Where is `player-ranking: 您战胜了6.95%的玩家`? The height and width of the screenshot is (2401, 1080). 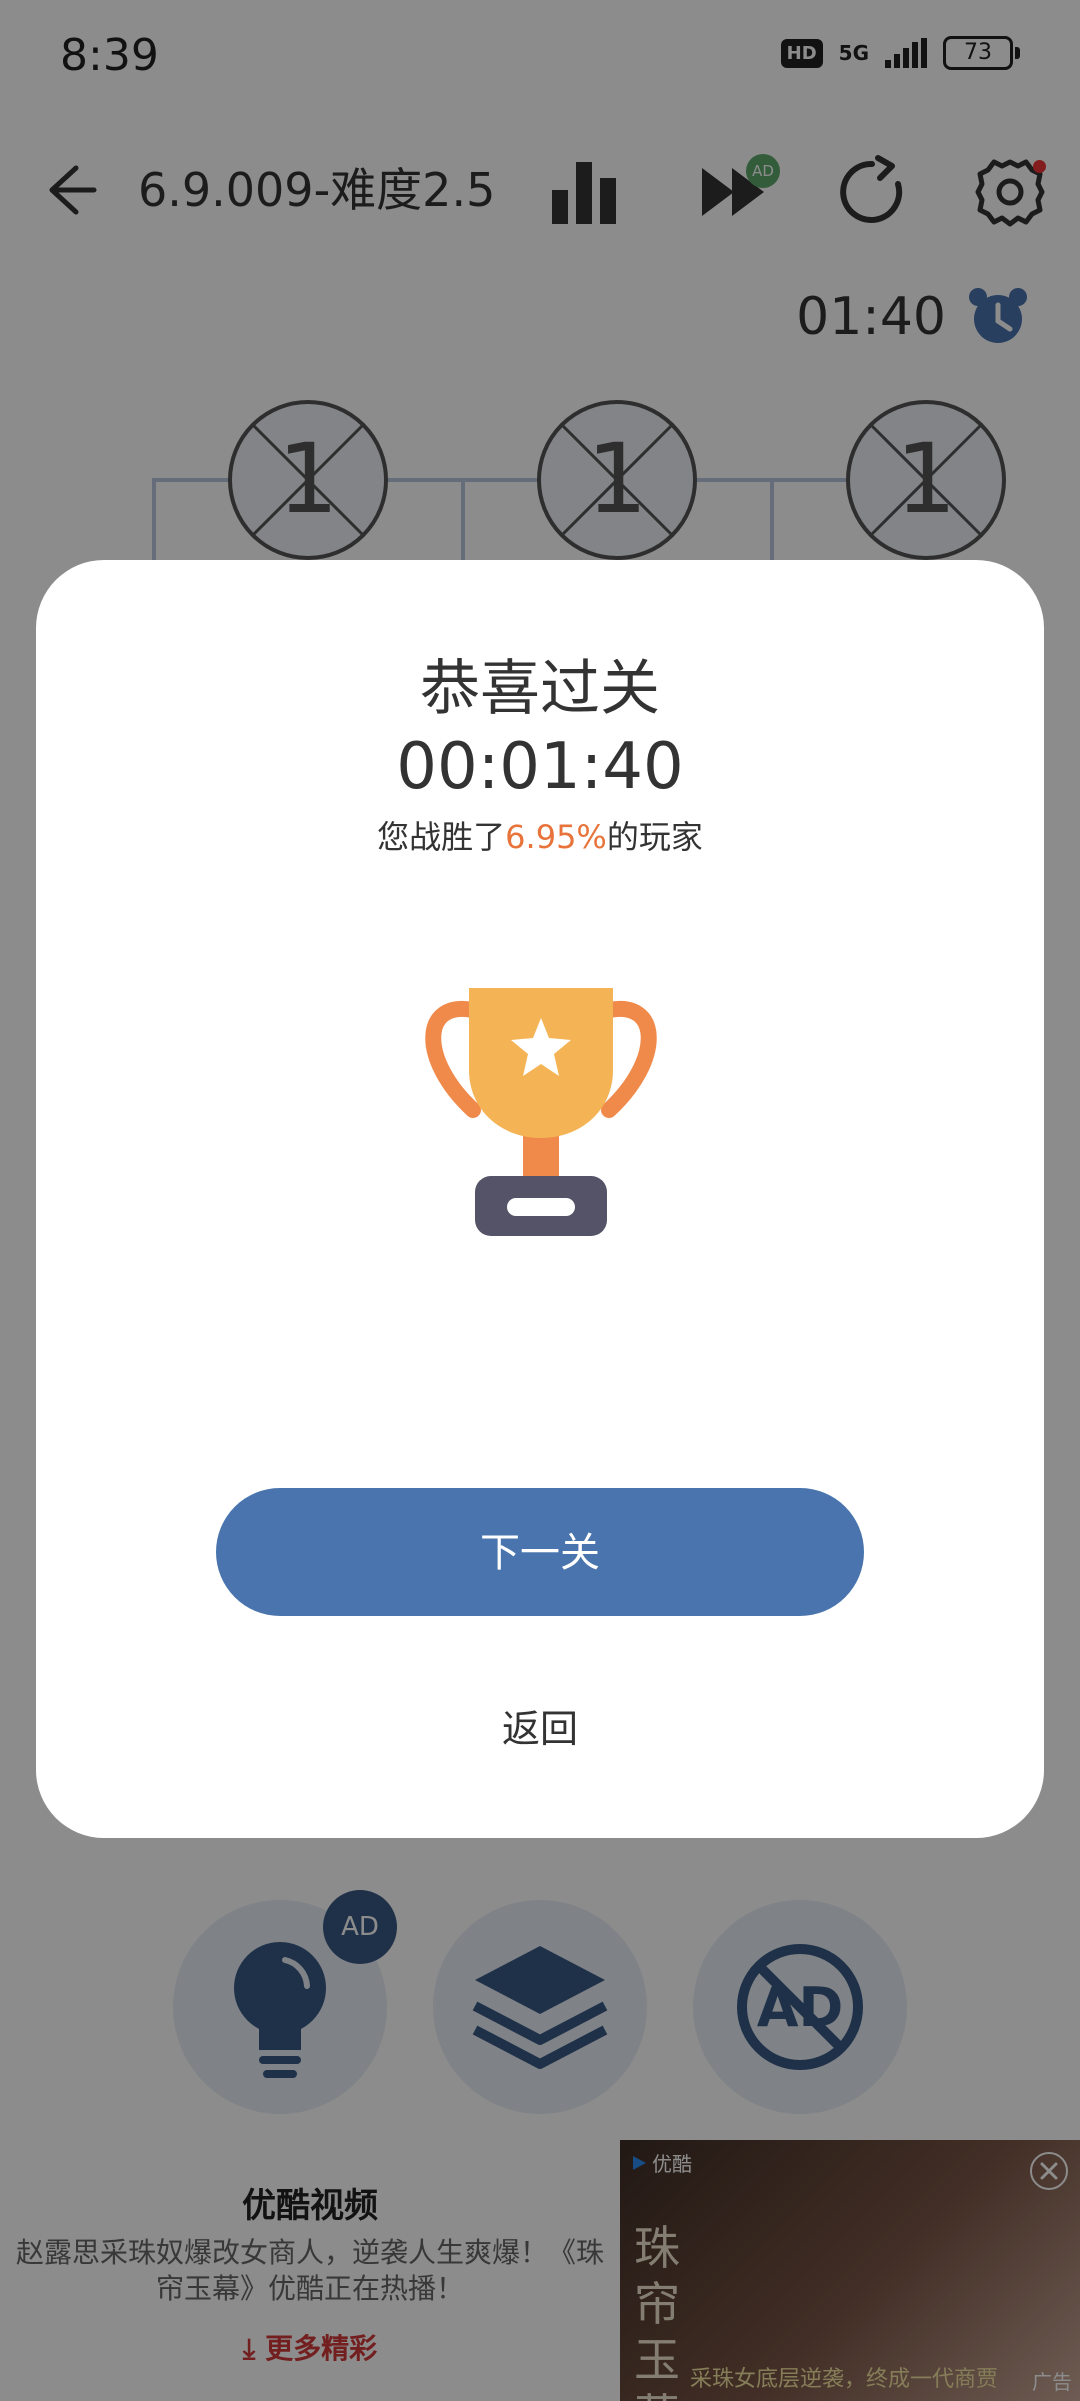
player-ranking: 您战胜了6.95%的玩家 is located at coordinates (540, 835).